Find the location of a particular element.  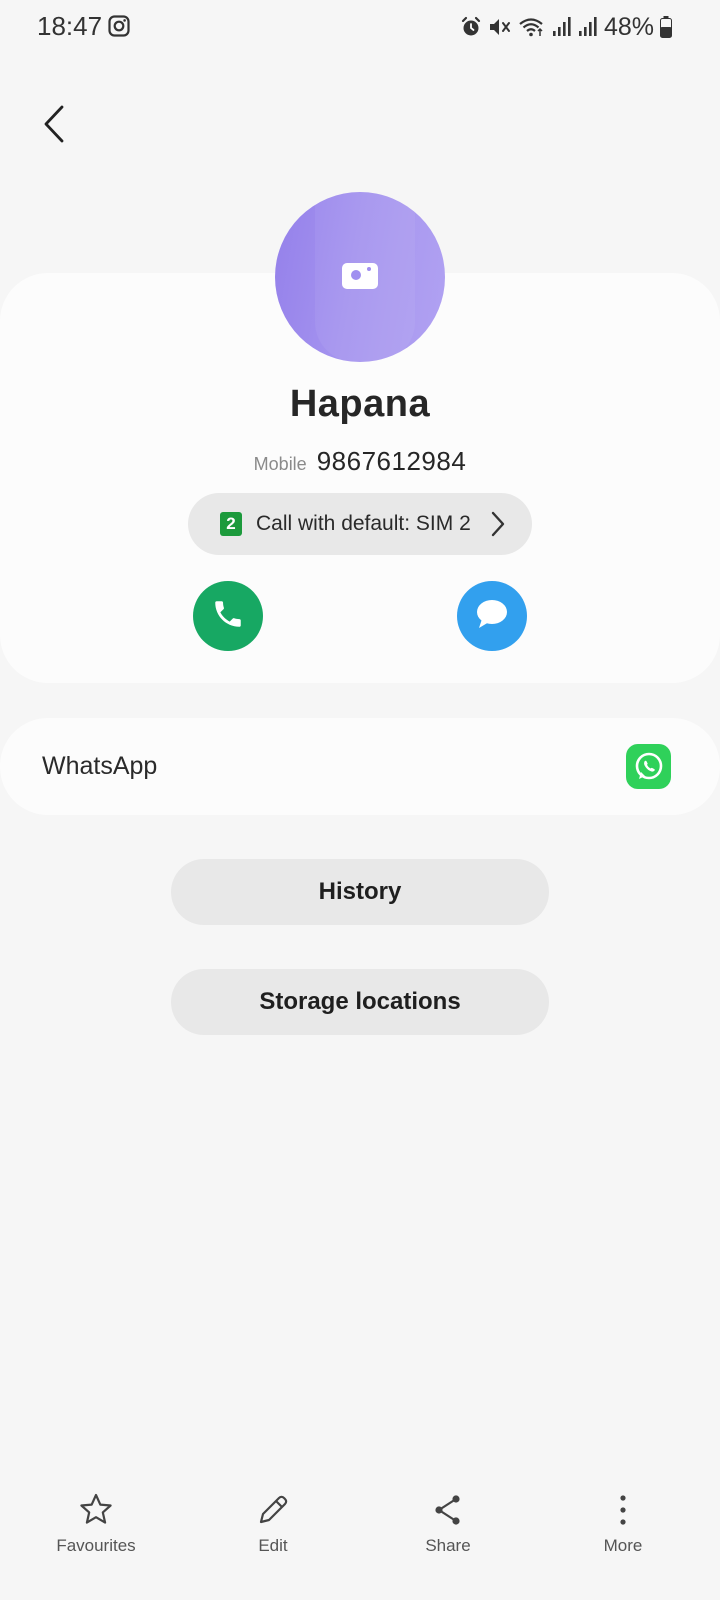

storage-locations-button: Storage locations is located at coordinates (360, 1002).